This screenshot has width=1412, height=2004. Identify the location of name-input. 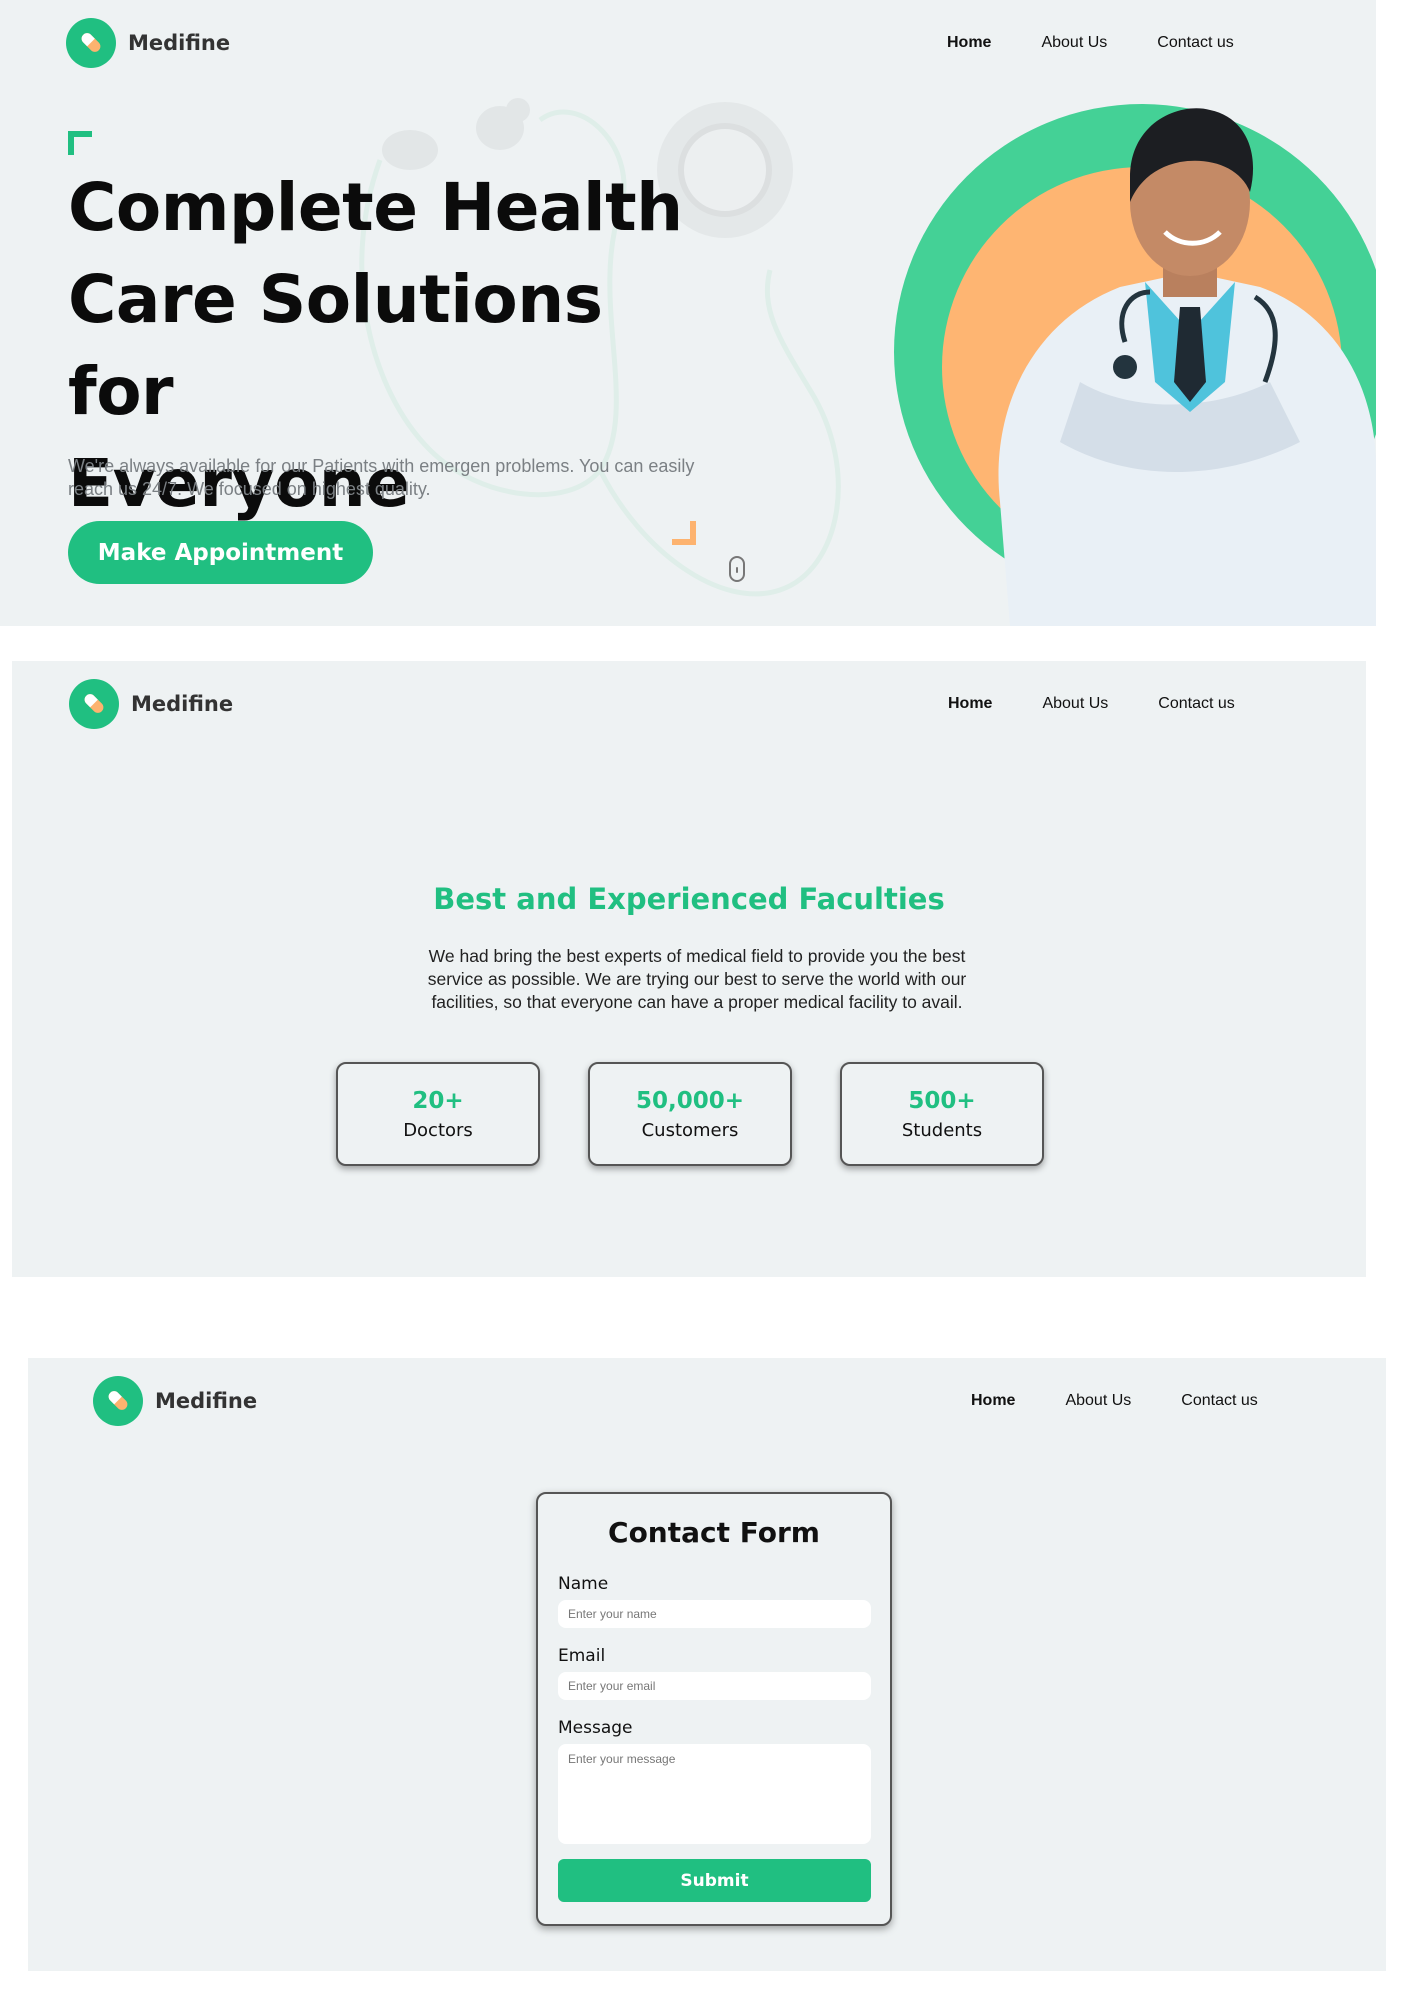
(714, 1614).